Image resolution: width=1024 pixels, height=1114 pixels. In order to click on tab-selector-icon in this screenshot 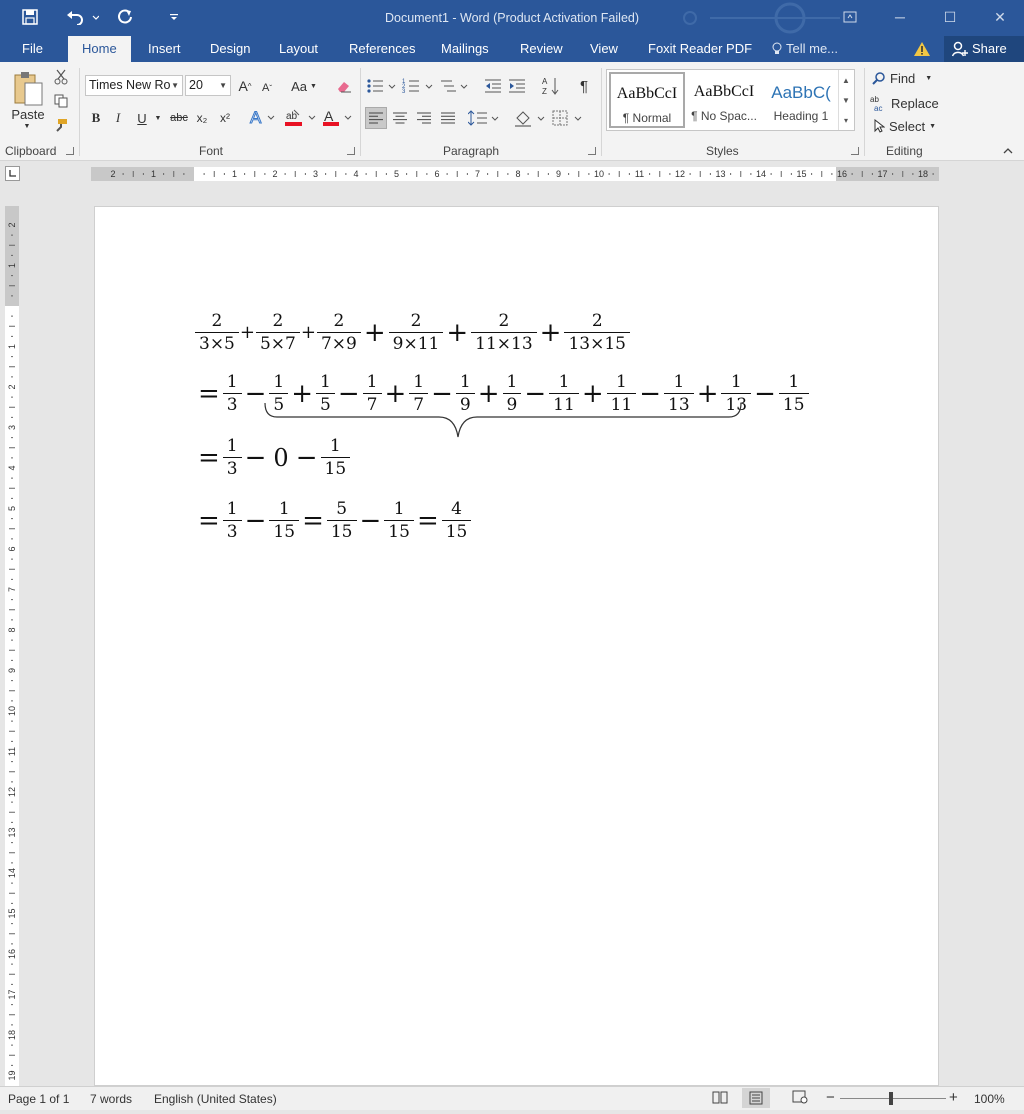, I will do `click(12, 173)`.